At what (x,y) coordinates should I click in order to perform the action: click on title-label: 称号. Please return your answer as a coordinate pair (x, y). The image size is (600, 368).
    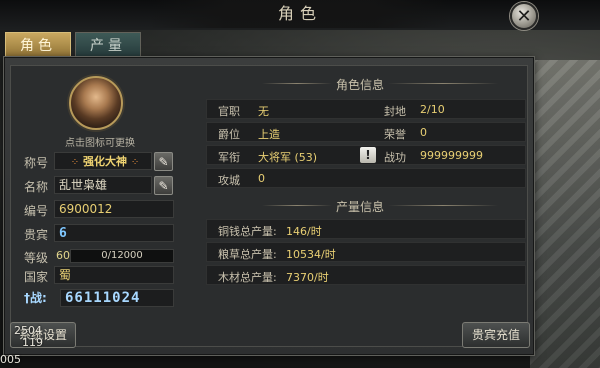
    Looking at the image, I should click on (36, 163).